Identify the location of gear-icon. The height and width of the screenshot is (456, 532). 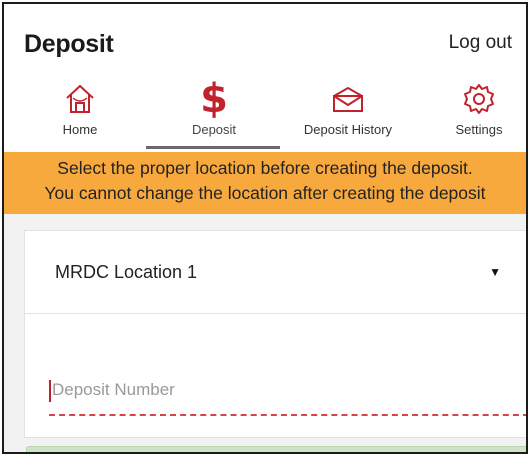
(479, 99).